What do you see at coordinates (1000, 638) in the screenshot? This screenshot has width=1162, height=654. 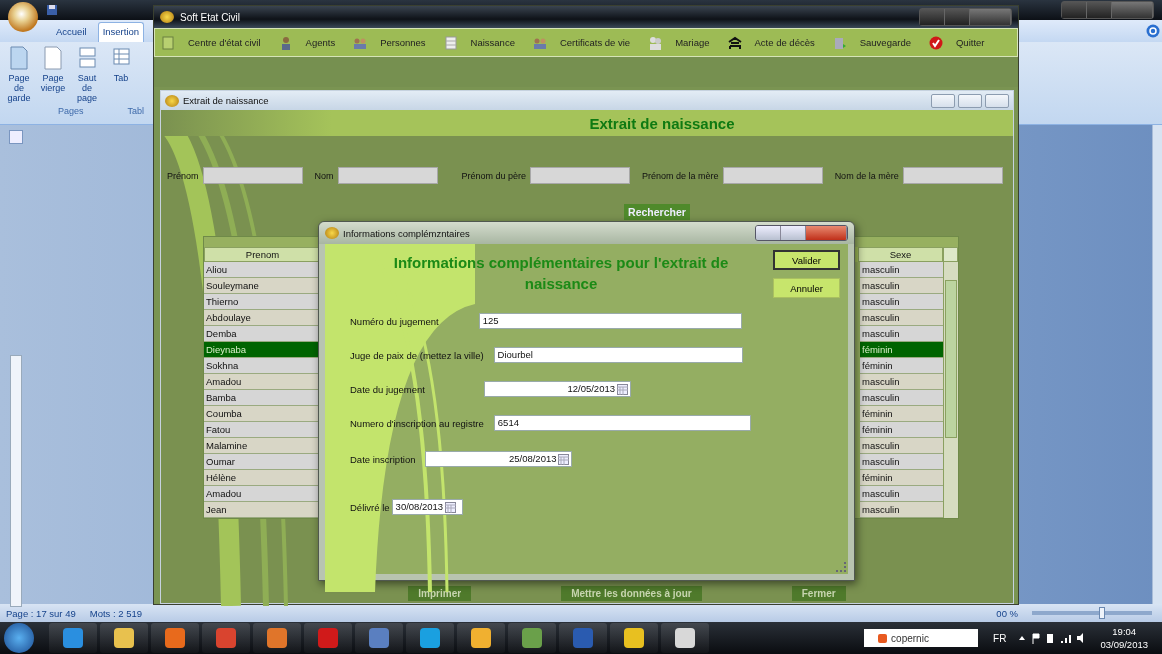 I see `language-indicator: FR` at bounding box center [1000, 638].